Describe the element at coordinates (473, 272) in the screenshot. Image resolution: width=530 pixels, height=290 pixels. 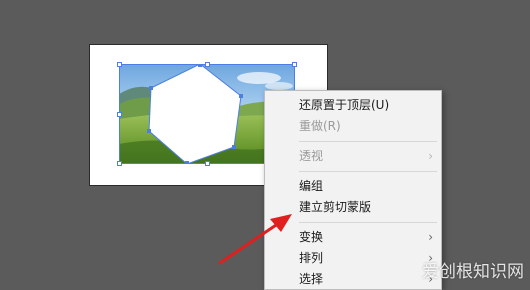
I see `watermark: 爱创根知识网` at that location.